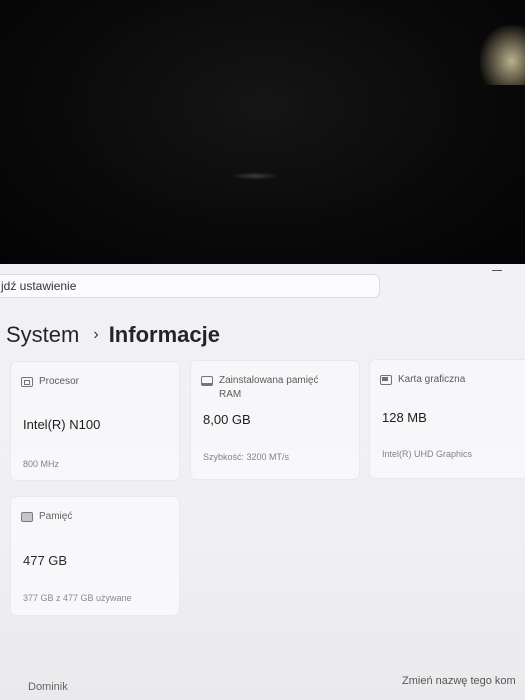  I want to click on graphics-label: Karta graficzna, so click(432, 379).